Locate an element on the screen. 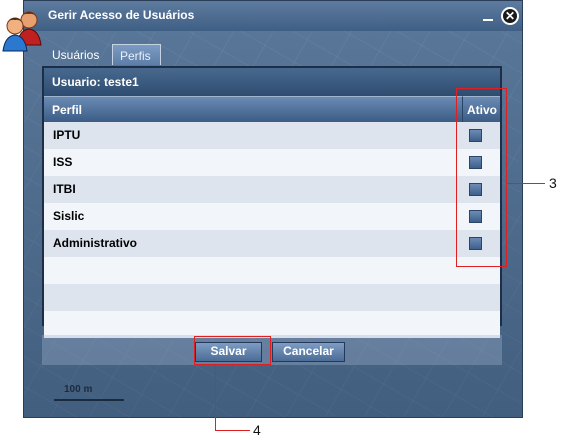 Image resolution: width=564 pixels, height=439 pixels. close-icon: ✕ is located at coordinates (510, 16).